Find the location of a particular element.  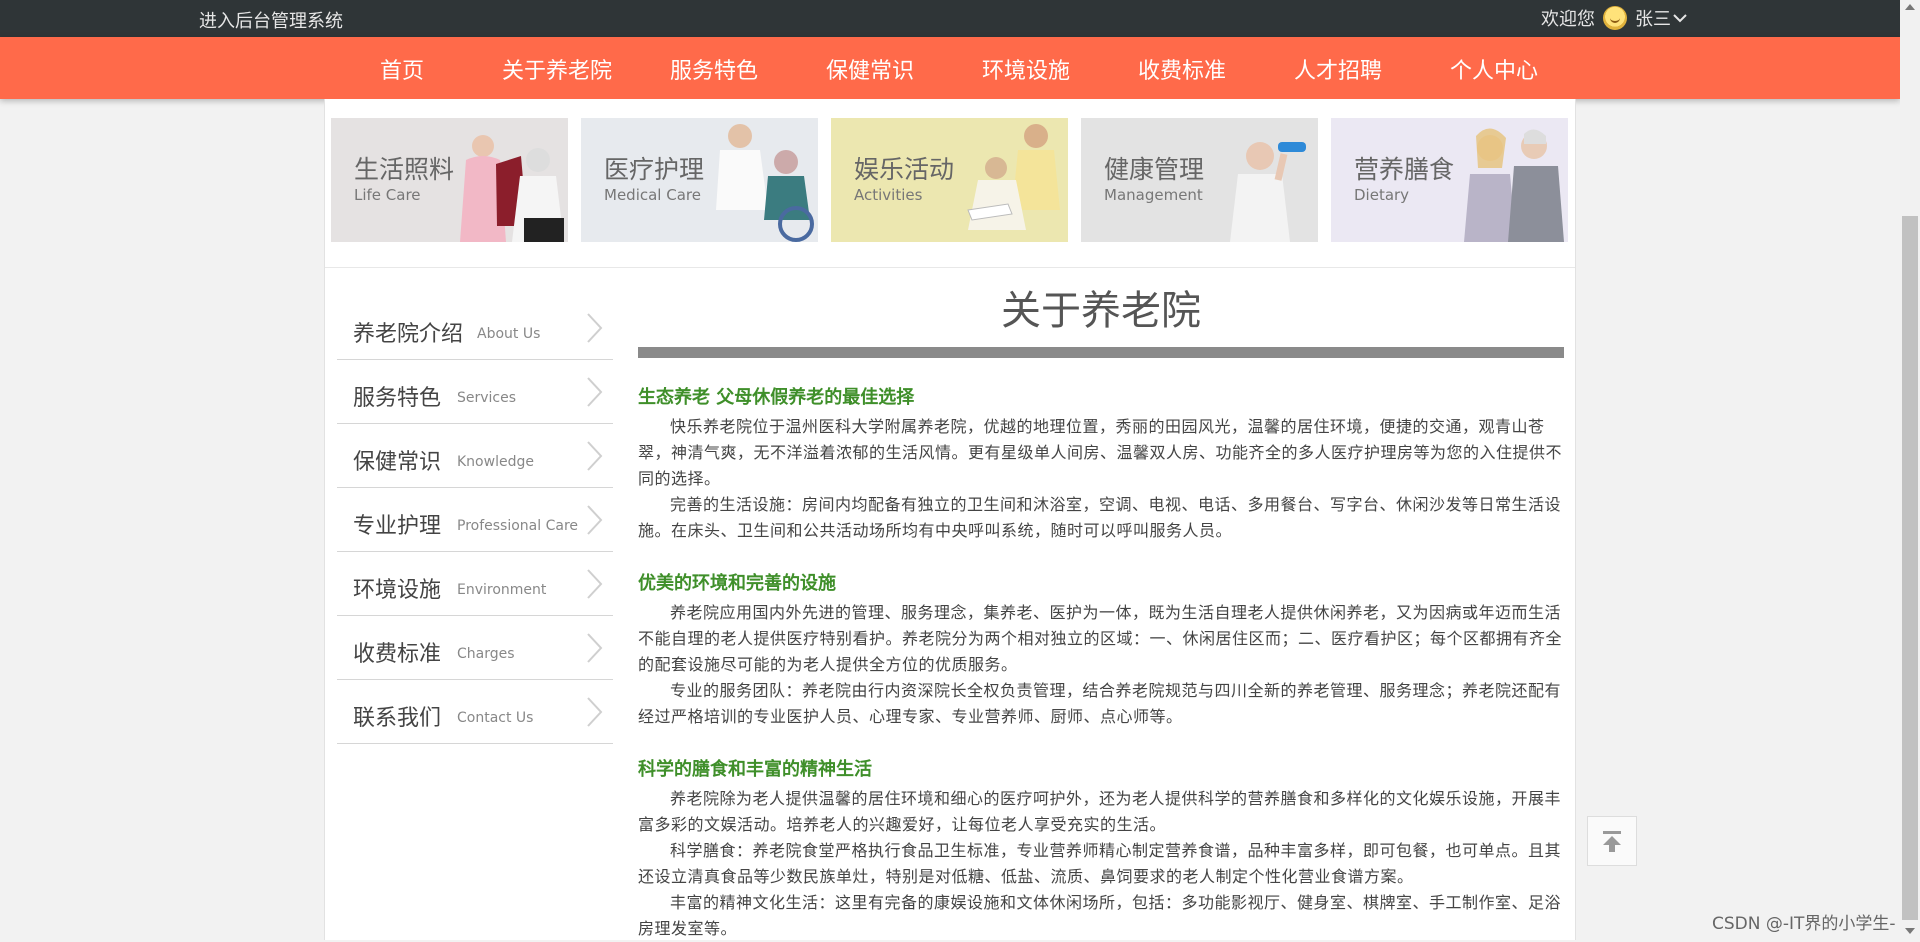

nav-item-recruitment: 人才招聘 is located at coordinates (1338, 69).